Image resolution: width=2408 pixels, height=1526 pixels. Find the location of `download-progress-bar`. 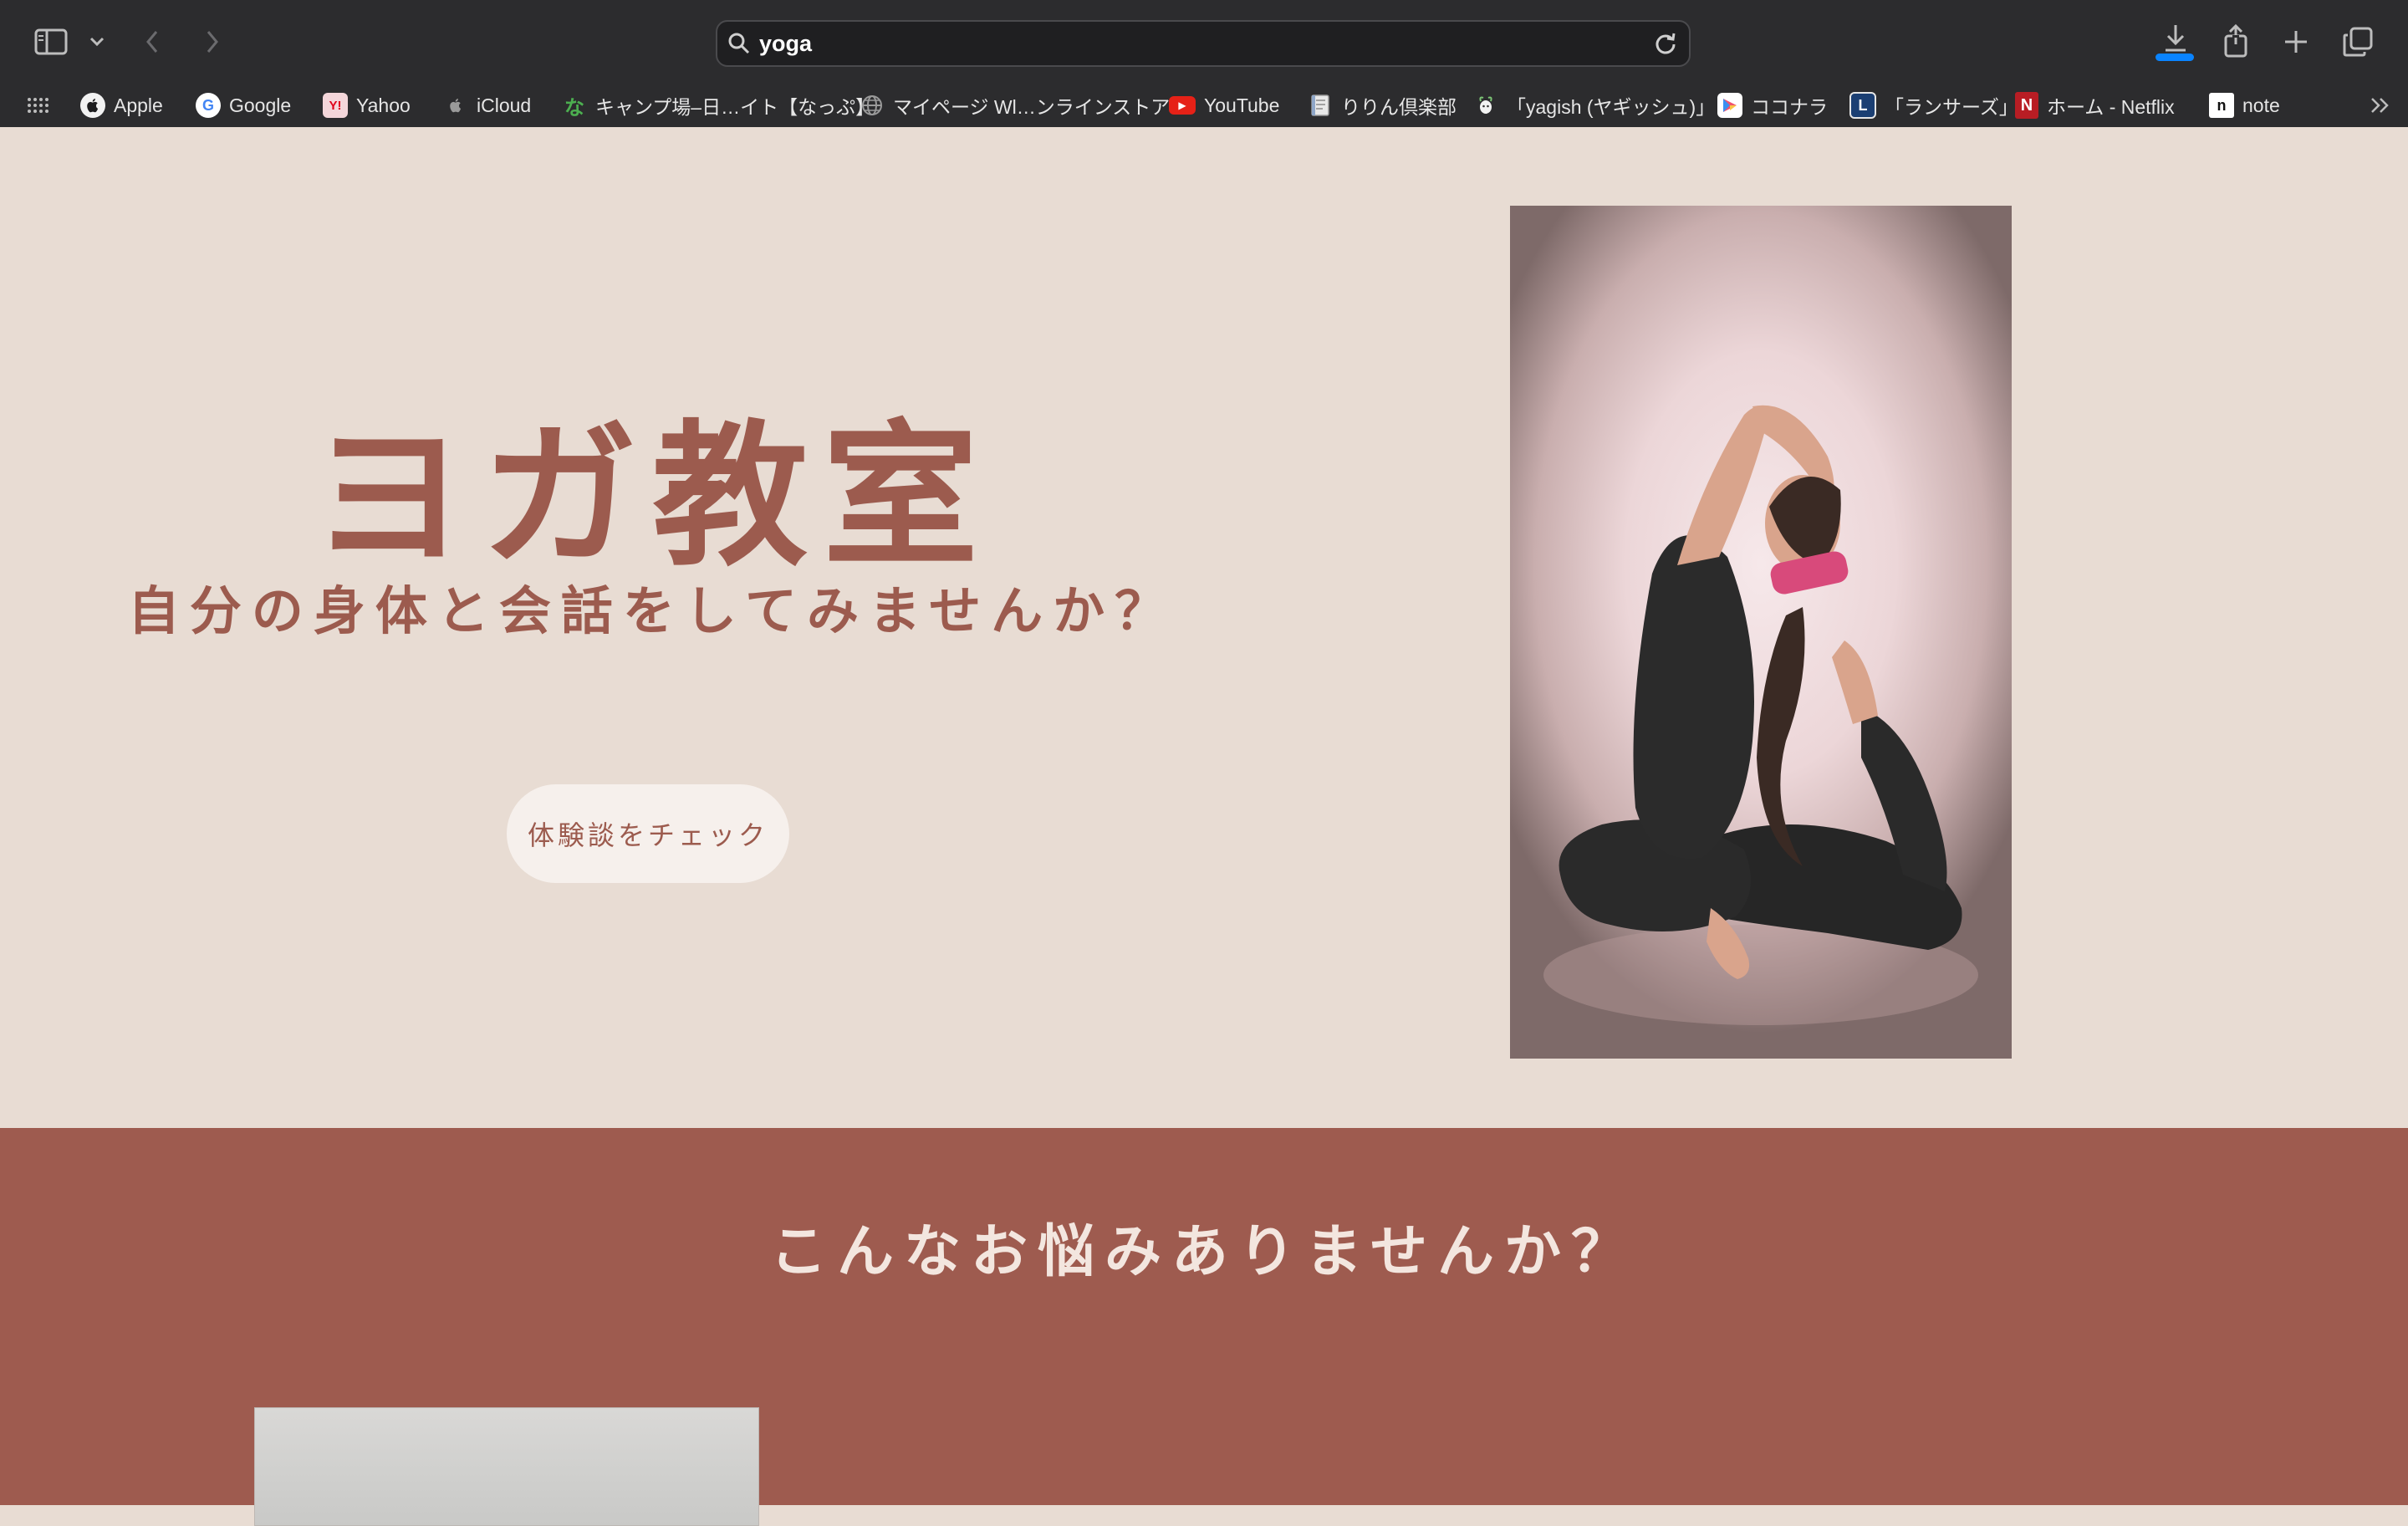

download-progress-bar is located at coordinates (2175, 57).